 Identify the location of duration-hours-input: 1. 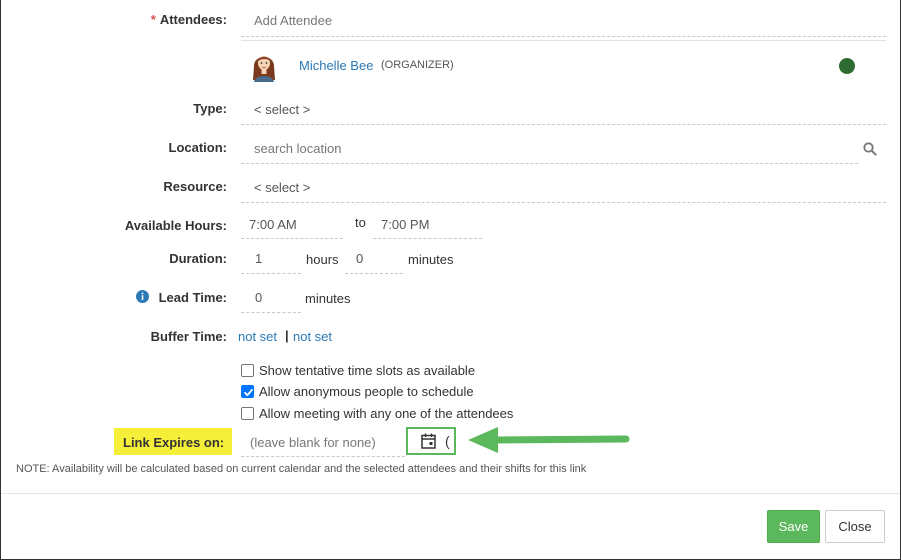
(271, 258).